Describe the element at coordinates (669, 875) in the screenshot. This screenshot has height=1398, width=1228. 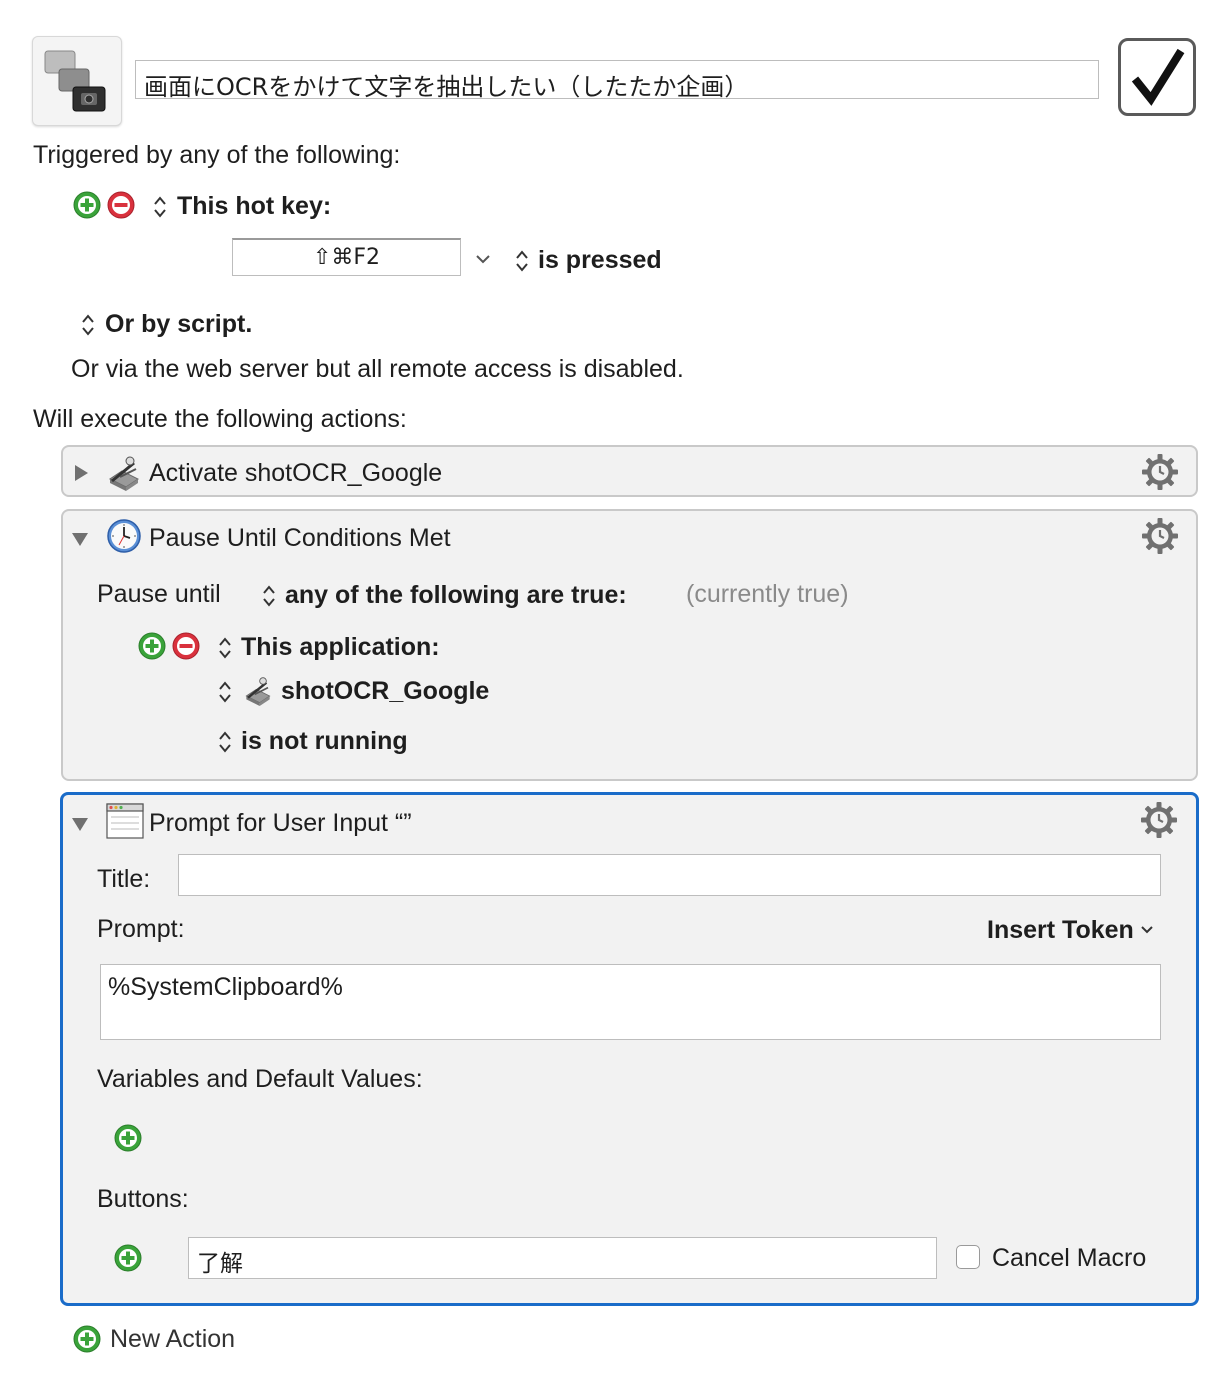
I see `title-input` at that location.